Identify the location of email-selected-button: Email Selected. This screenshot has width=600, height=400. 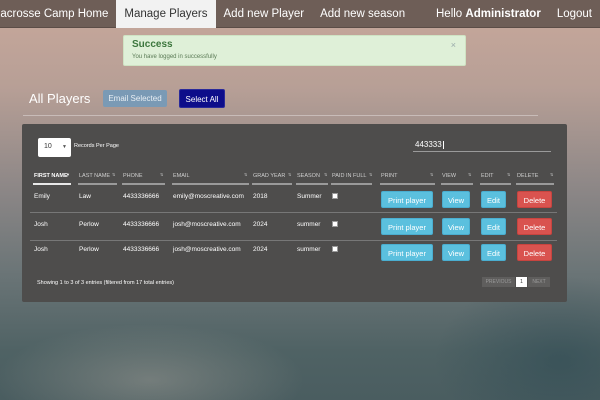
(135, 98).